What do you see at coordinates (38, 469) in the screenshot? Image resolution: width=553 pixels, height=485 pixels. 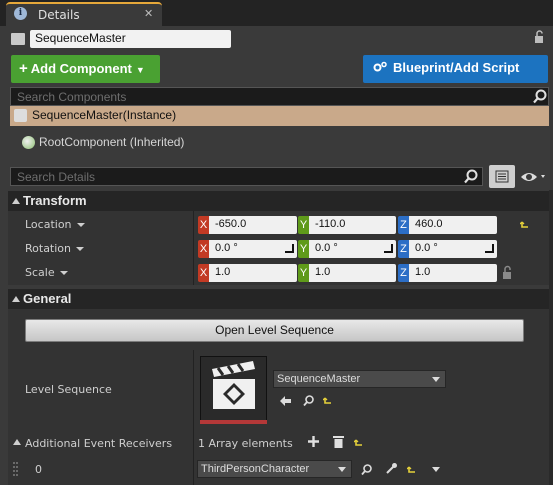 I see `array-element-index: 0` at bounding box center [38, 469].